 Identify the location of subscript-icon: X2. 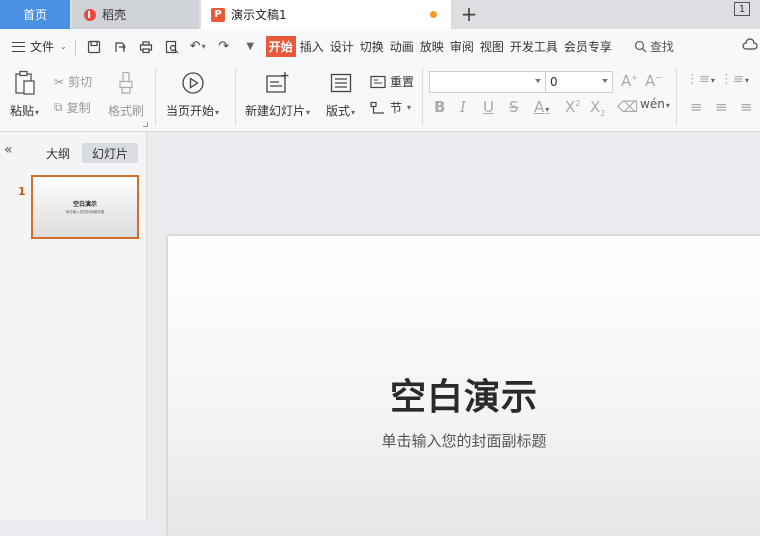
(597, 108).